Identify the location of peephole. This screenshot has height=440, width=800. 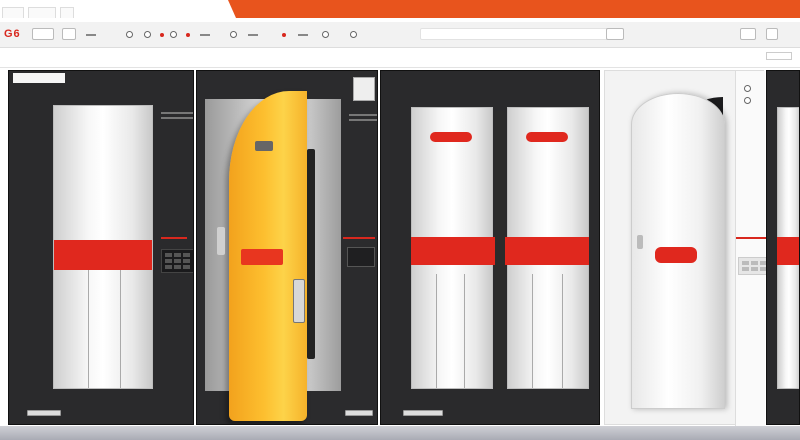
(264, 146).